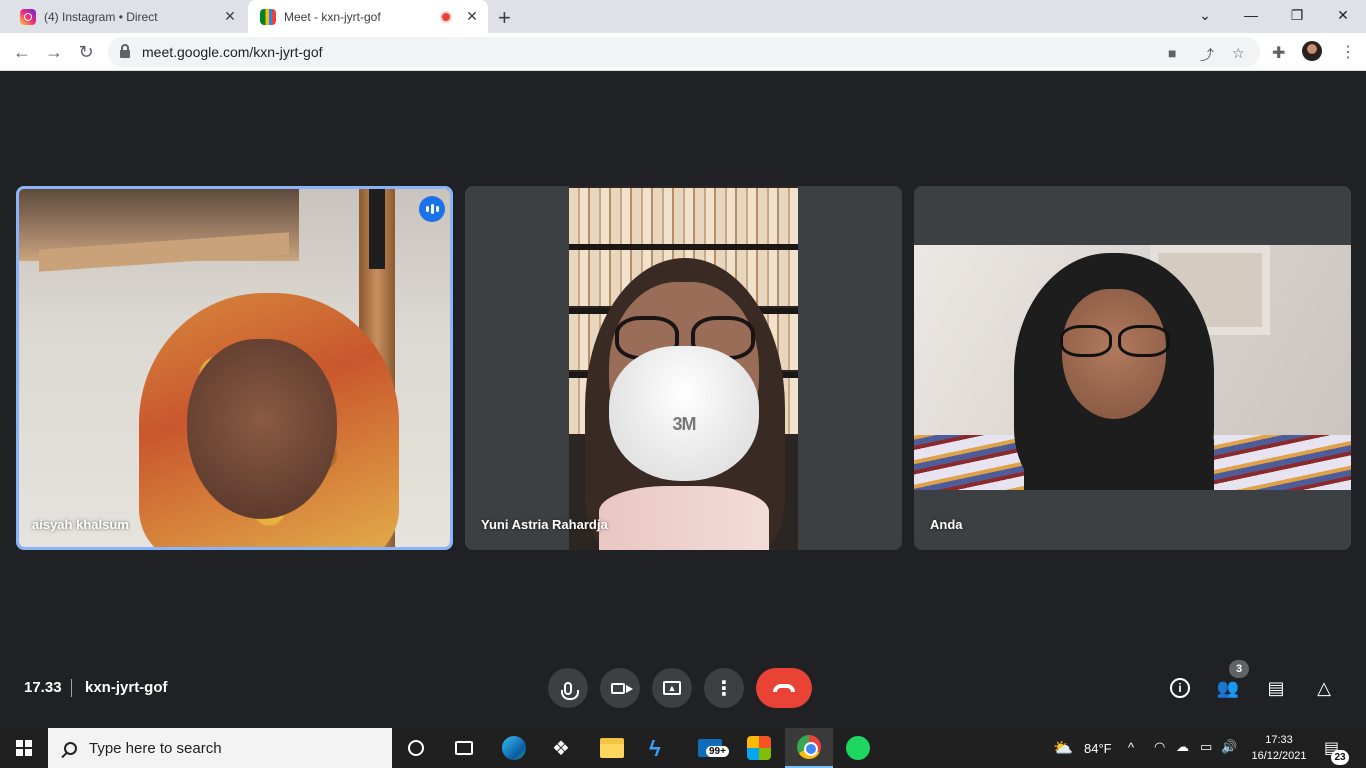 Image resolution: width=1366 pixels, height=768 pixels. I want to click on chrome-icon, so click(809, 747).